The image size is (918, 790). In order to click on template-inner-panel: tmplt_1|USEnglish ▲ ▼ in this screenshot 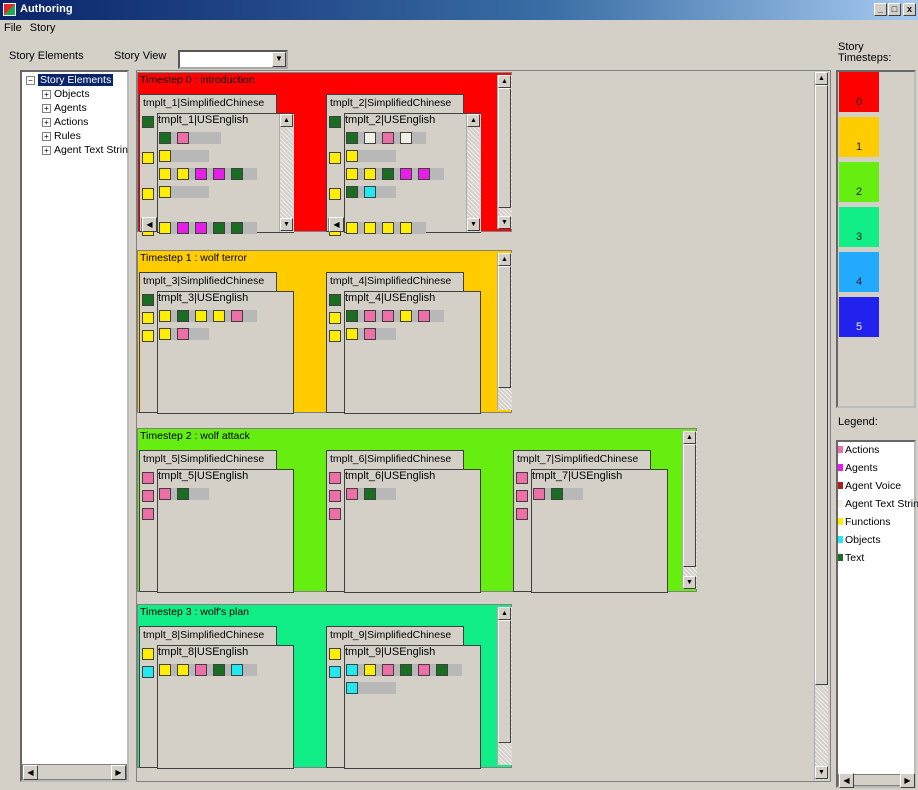, I will do `click(225, 173)`.